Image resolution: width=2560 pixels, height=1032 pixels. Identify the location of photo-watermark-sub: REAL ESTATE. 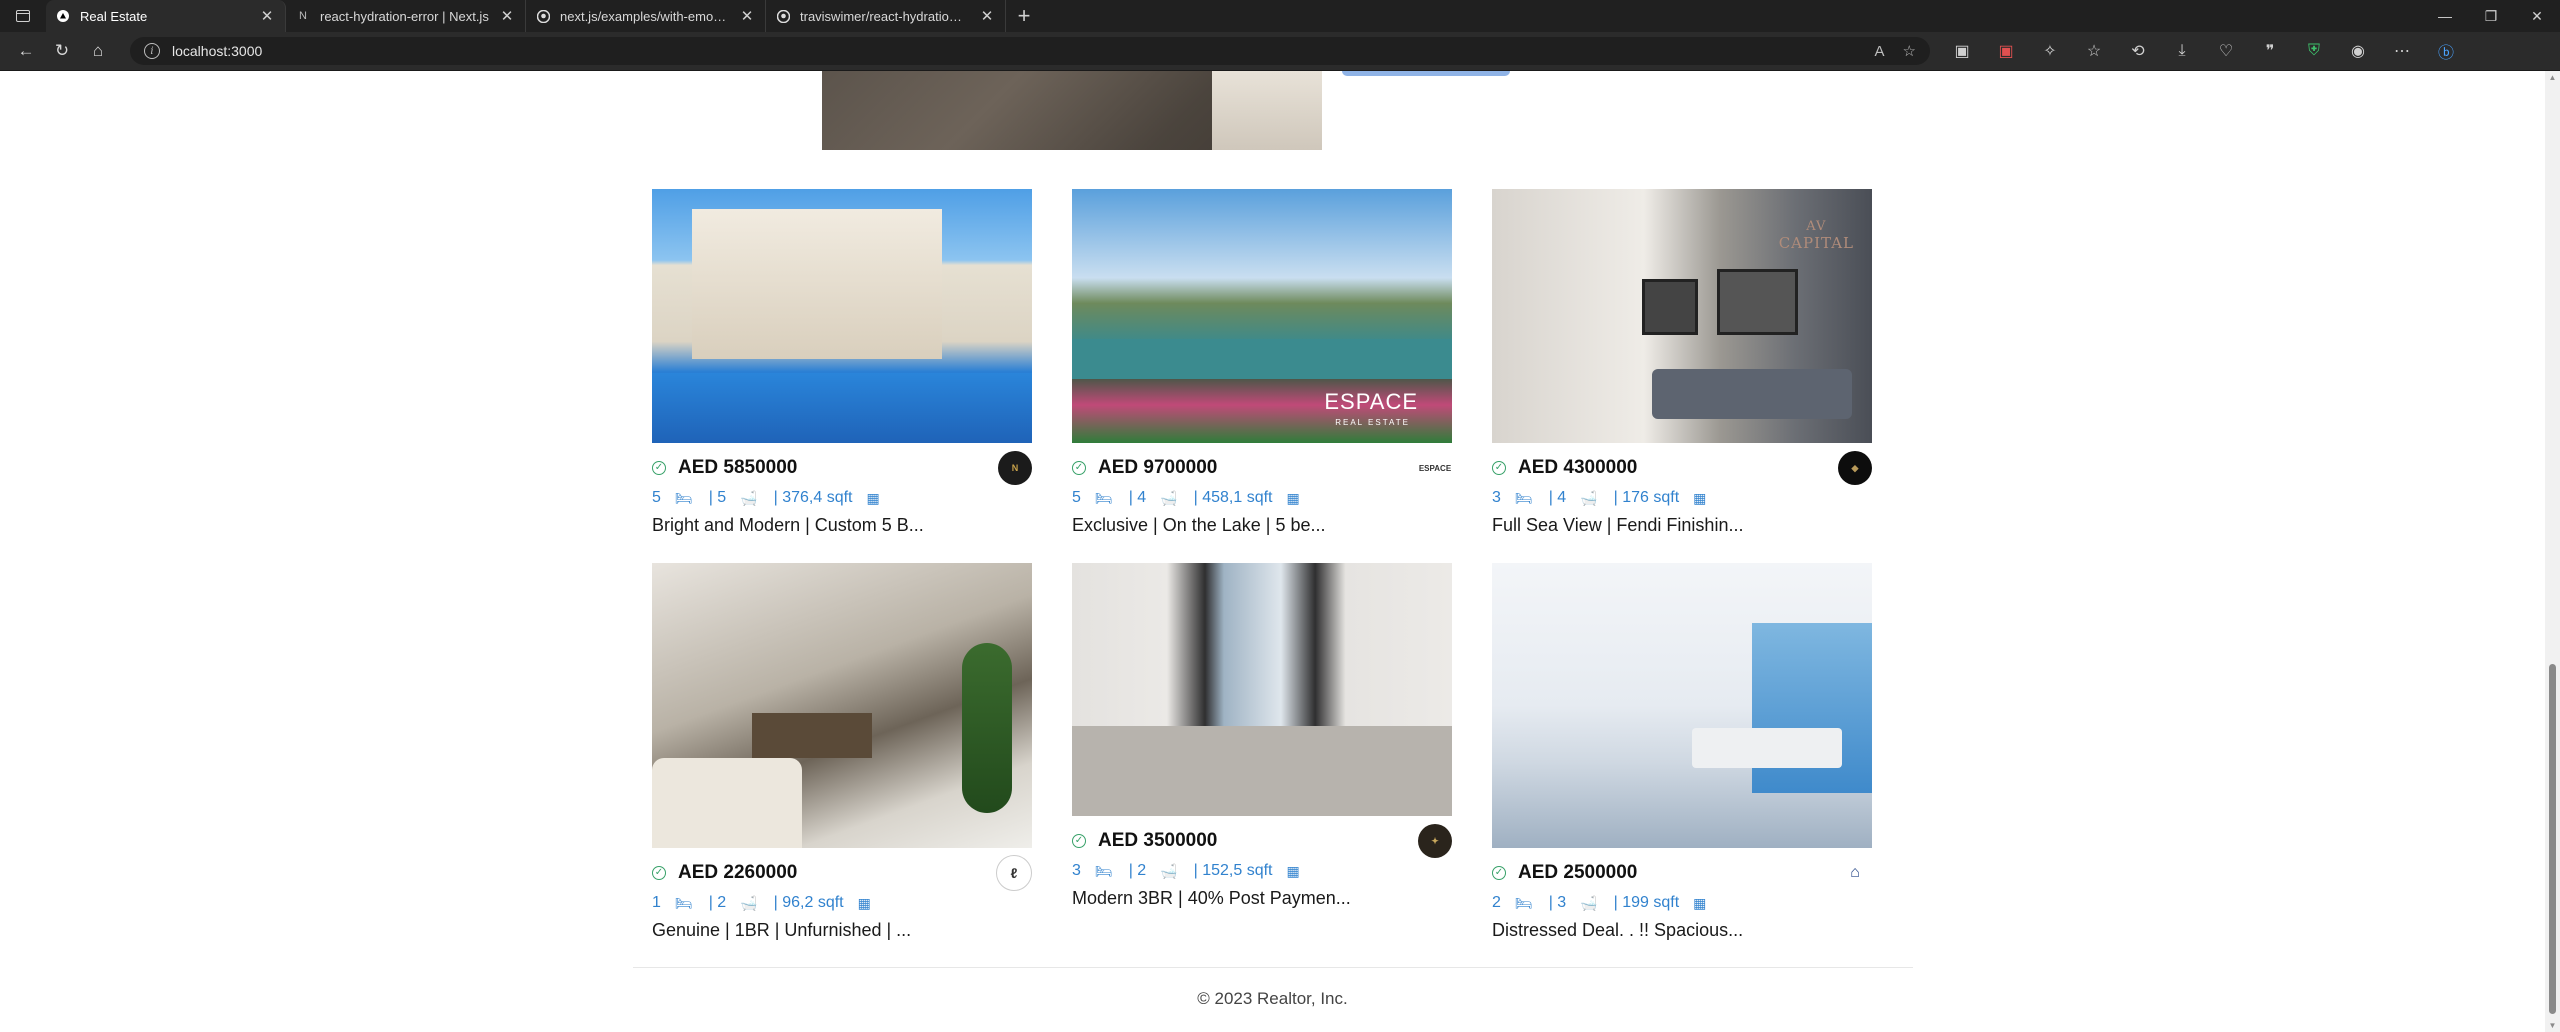
(1372, 422).